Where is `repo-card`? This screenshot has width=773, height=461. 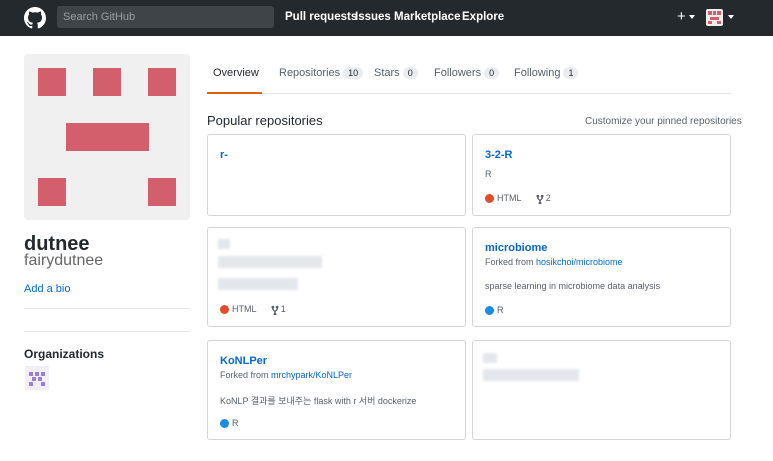 repo-card is located at coordinates (601, 390).